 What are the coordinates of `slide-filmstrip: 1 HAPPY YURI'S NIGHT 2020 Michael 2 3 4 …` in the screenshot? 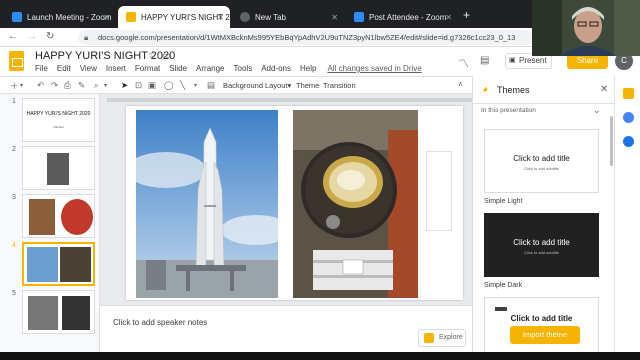 It's located at (50, 223).